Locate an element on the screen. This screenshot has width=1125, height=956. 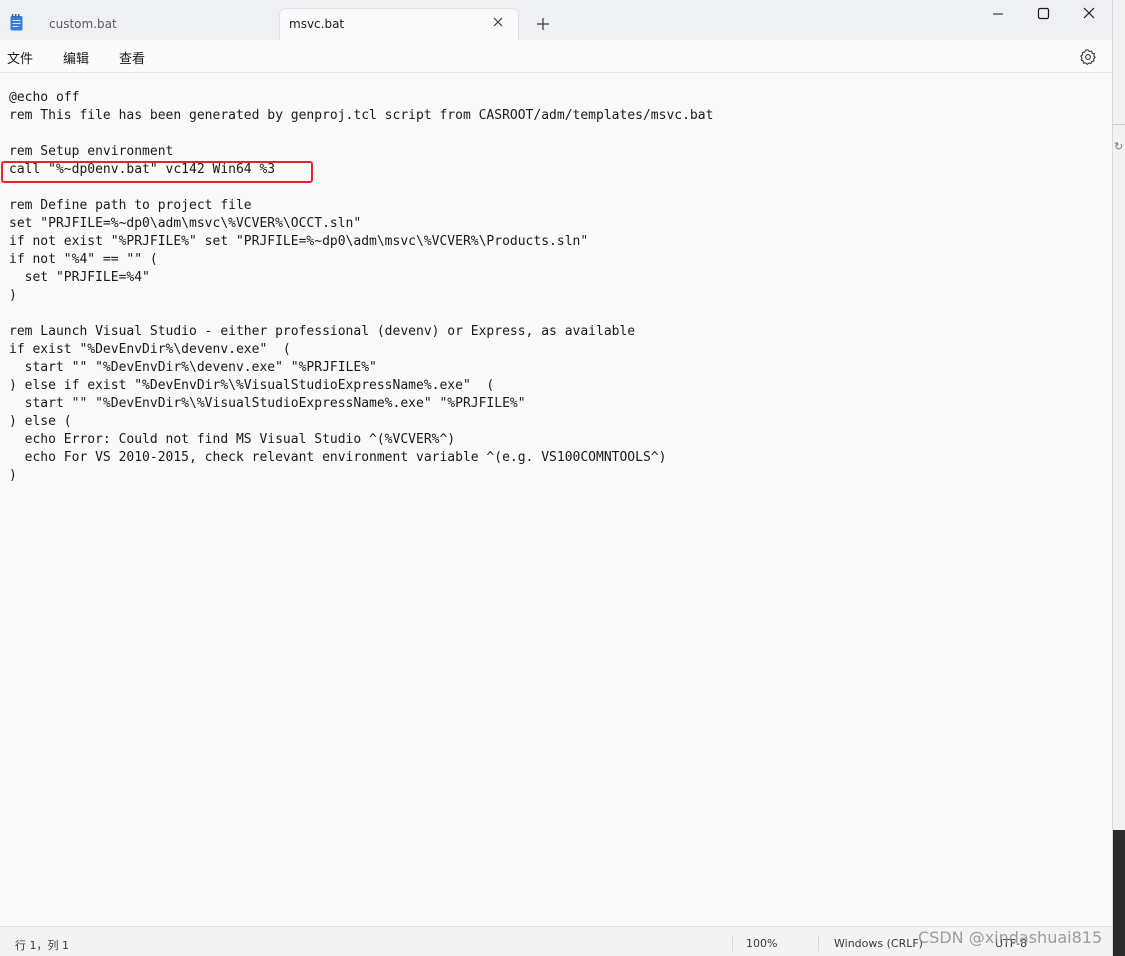
code-line: @echo off is located at coordinates (44, 97).